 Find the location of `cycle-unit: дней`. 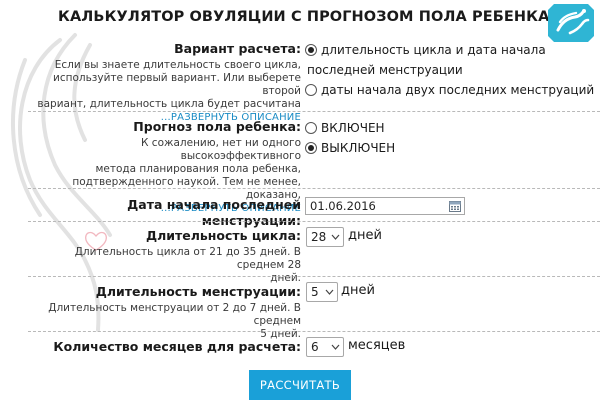

cycle-unit: дней is located at coordinates (365, 235).